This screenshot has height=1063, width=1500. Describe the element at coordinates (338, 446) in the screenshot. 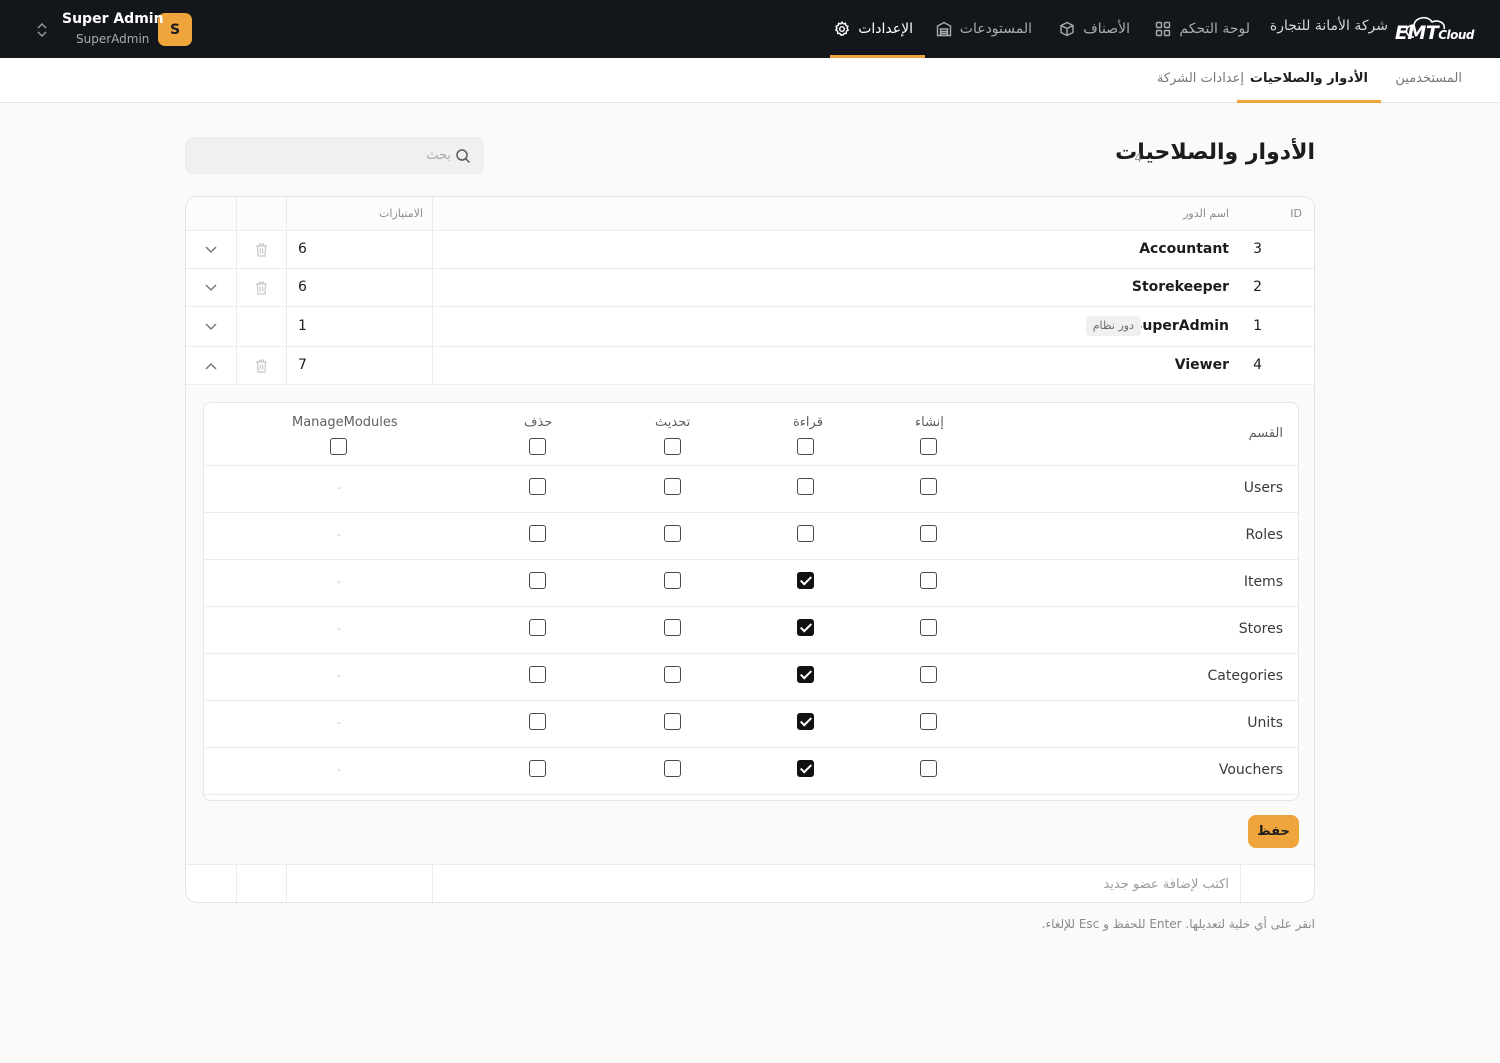

I see `select-all-manage-checkbox` at that location.